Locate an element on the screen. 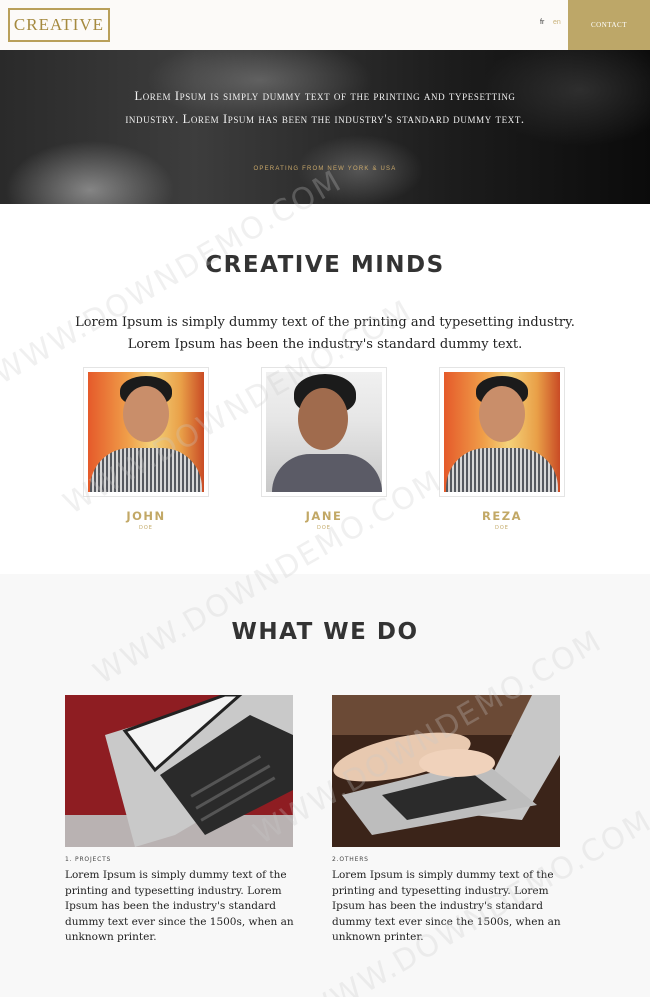 The image size is (650, 997). logo-text: CREATIVE is located at coordinates (59, 24).